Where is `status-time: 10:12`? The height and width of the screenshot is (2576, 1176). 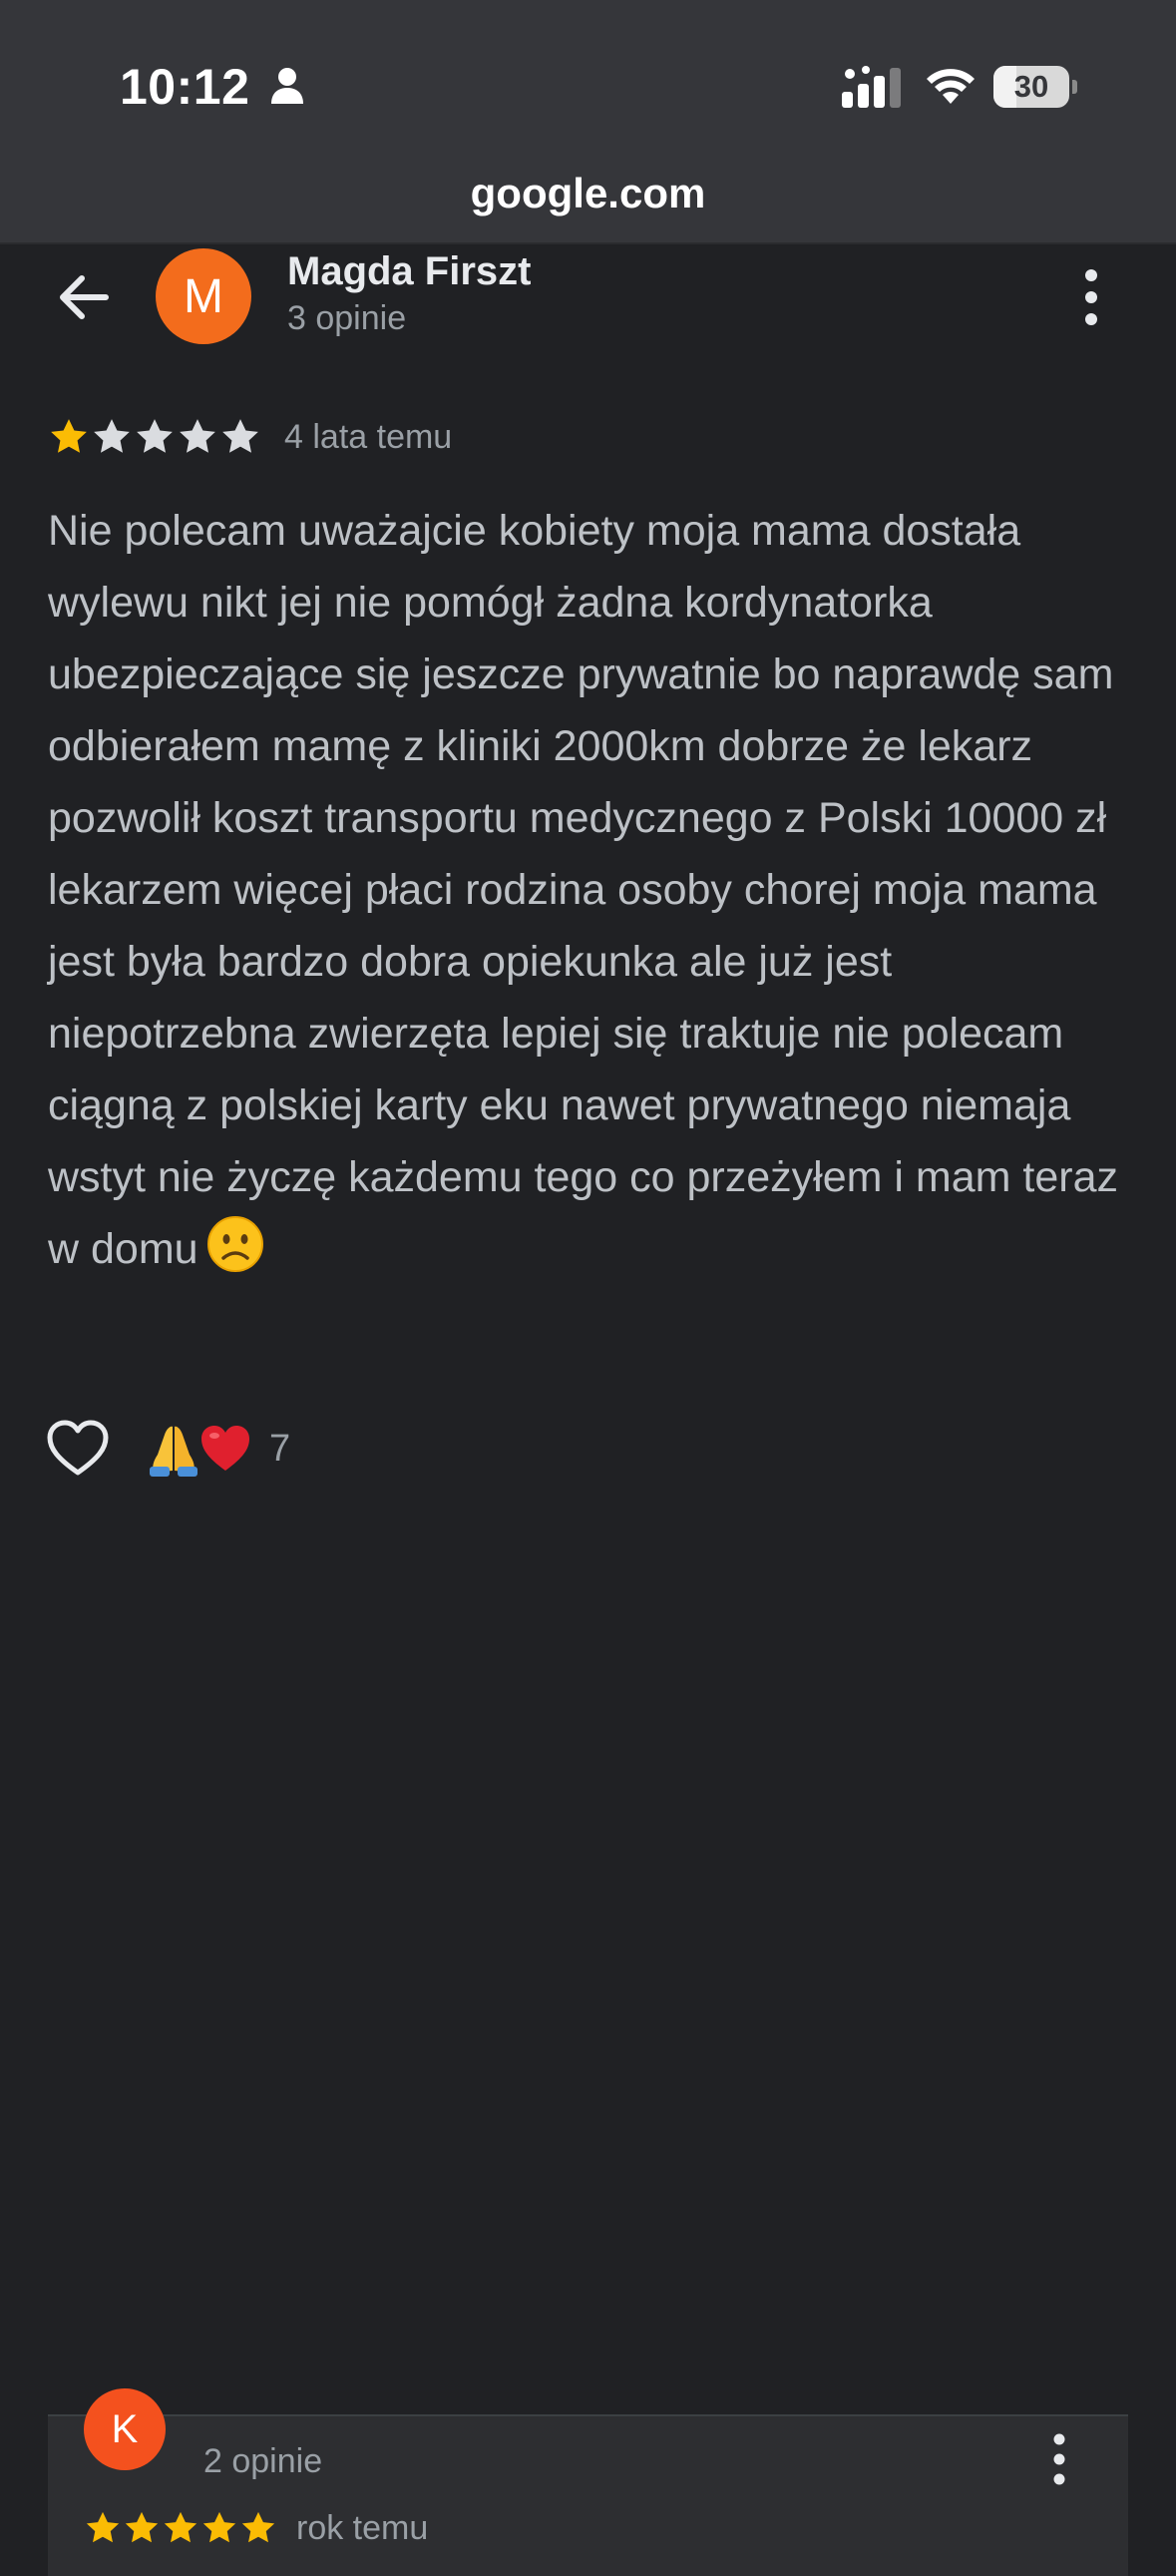 status-time: 10:12 is located at coordinates (185, 87).